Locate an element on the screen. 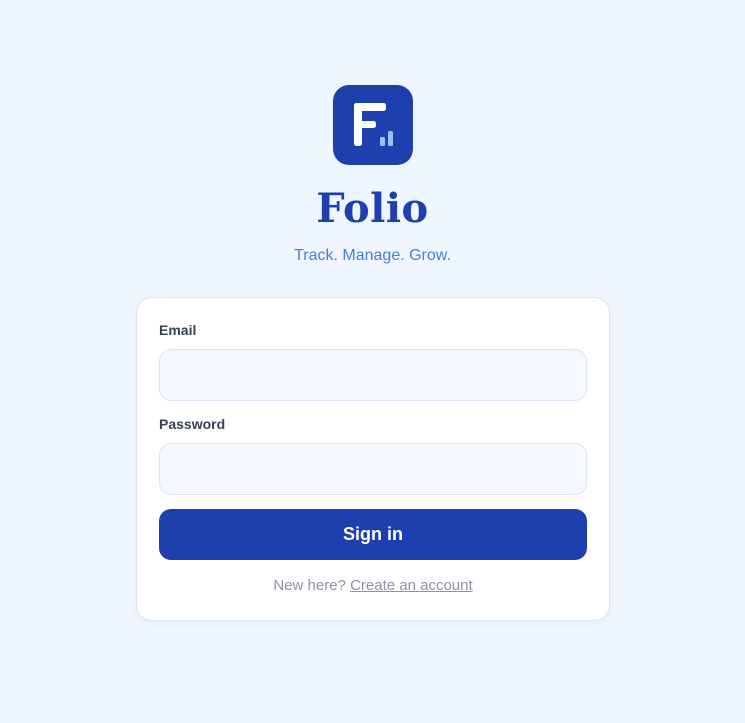  app-logo is located at coordinates (373, 125).